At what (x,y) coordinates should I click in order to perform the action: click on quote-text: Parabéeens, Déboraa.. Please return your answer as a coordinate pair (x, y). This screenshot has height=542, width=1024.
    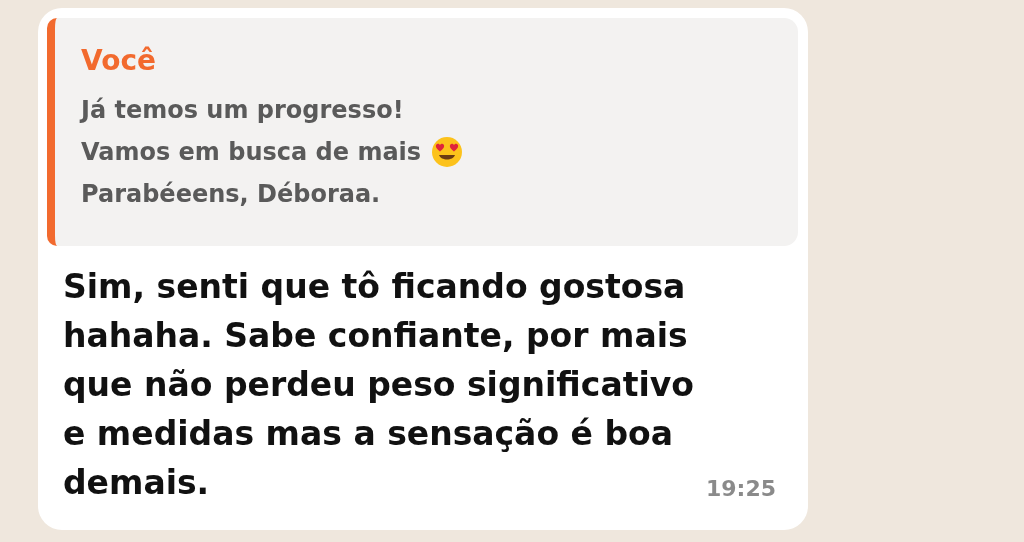
    Looking at the image, I should click on (231, 194).